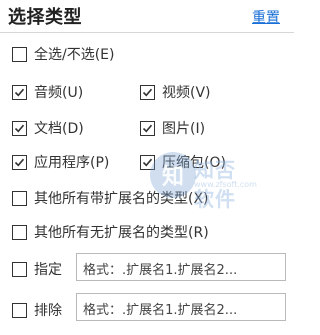  Describe the element at coordinates (19, 269) in the screenshot. I see `specify-checkbox` at that location.